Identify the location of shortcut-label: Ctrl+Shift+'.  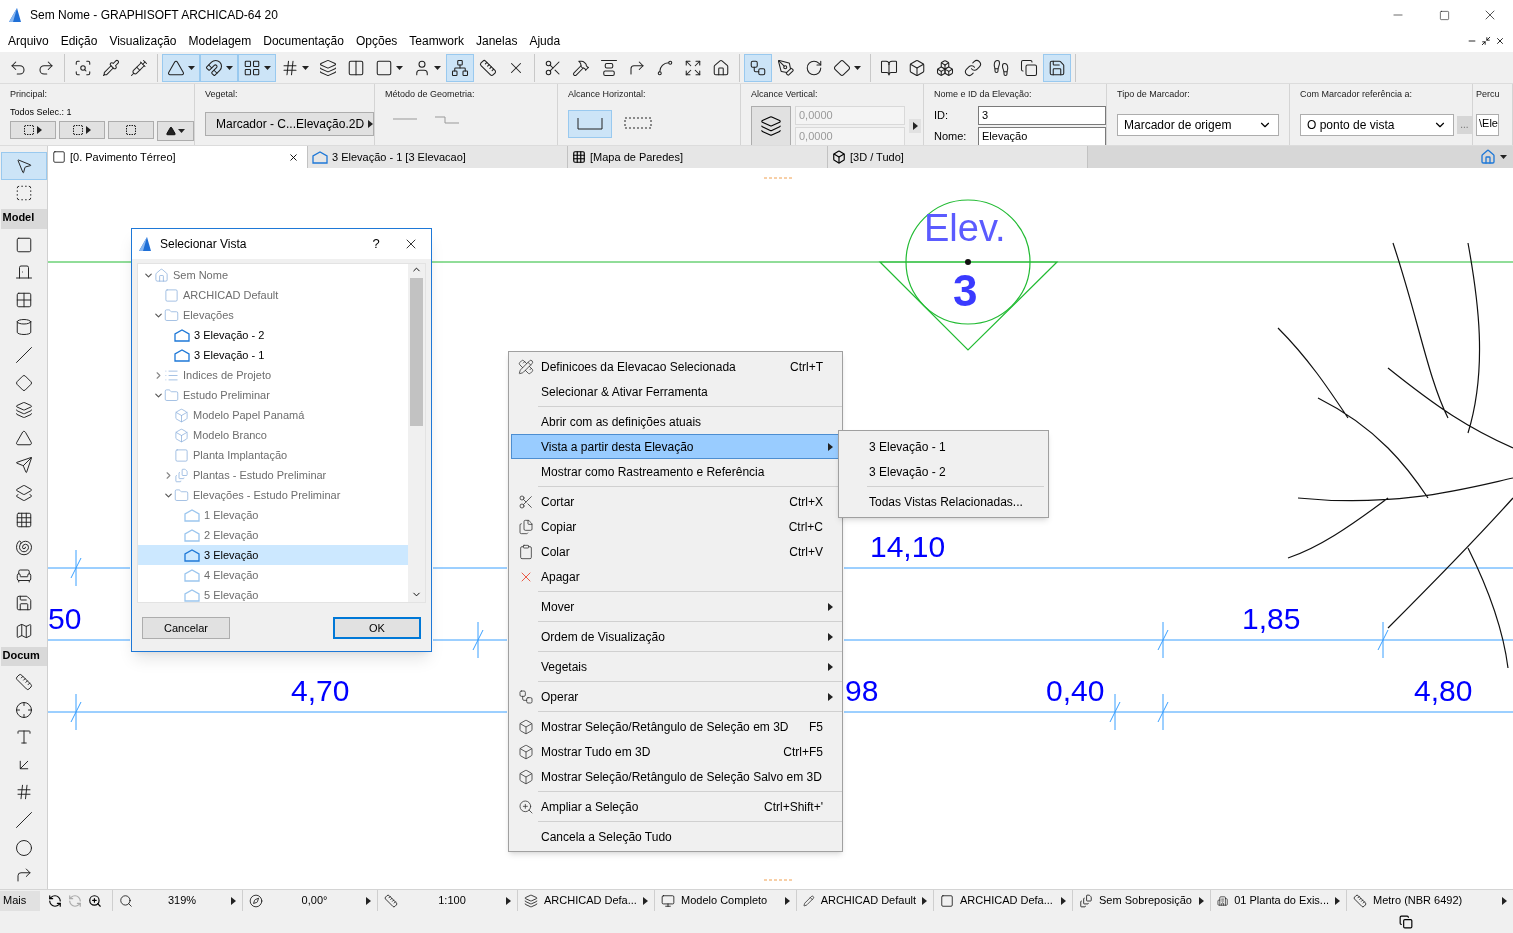
(793, 807).